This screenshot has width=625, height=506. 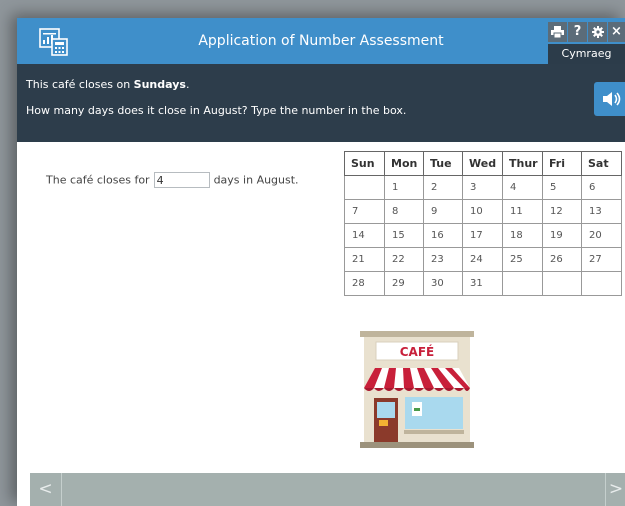 I want to click on answer-prefix: The café closes for, so click(x=98, y=180).